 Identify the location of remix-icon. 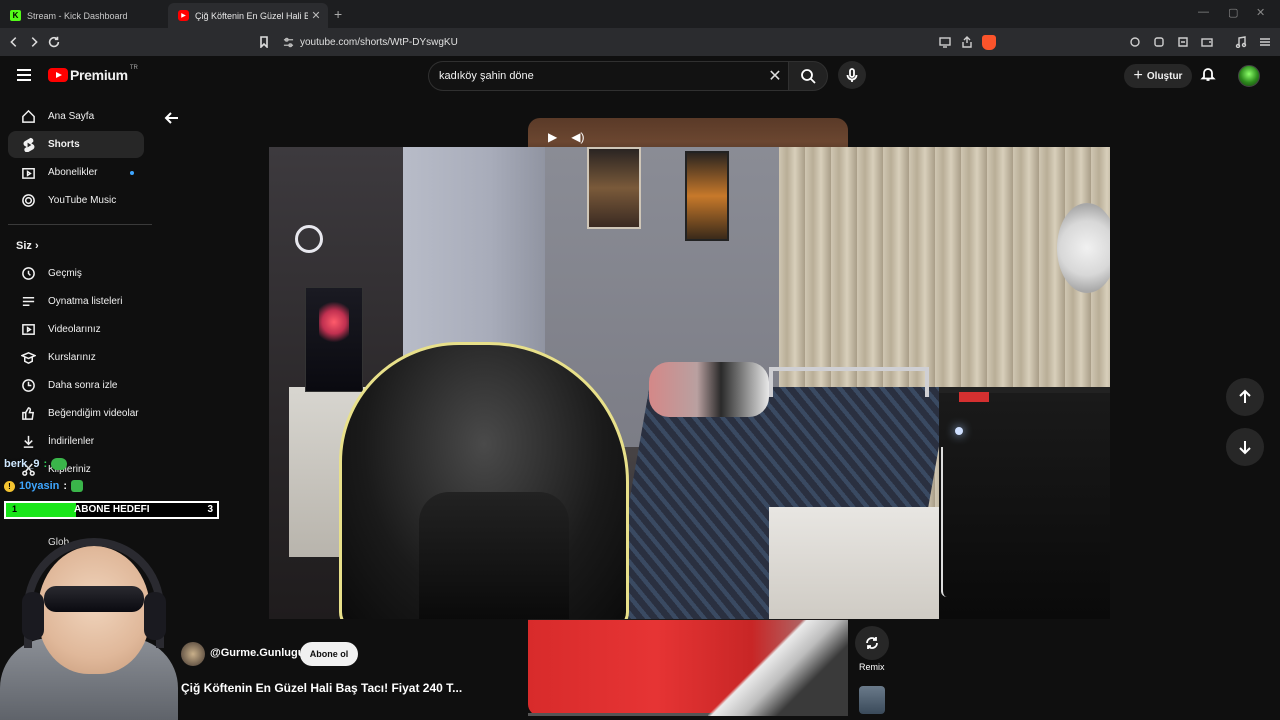
(872, 643).